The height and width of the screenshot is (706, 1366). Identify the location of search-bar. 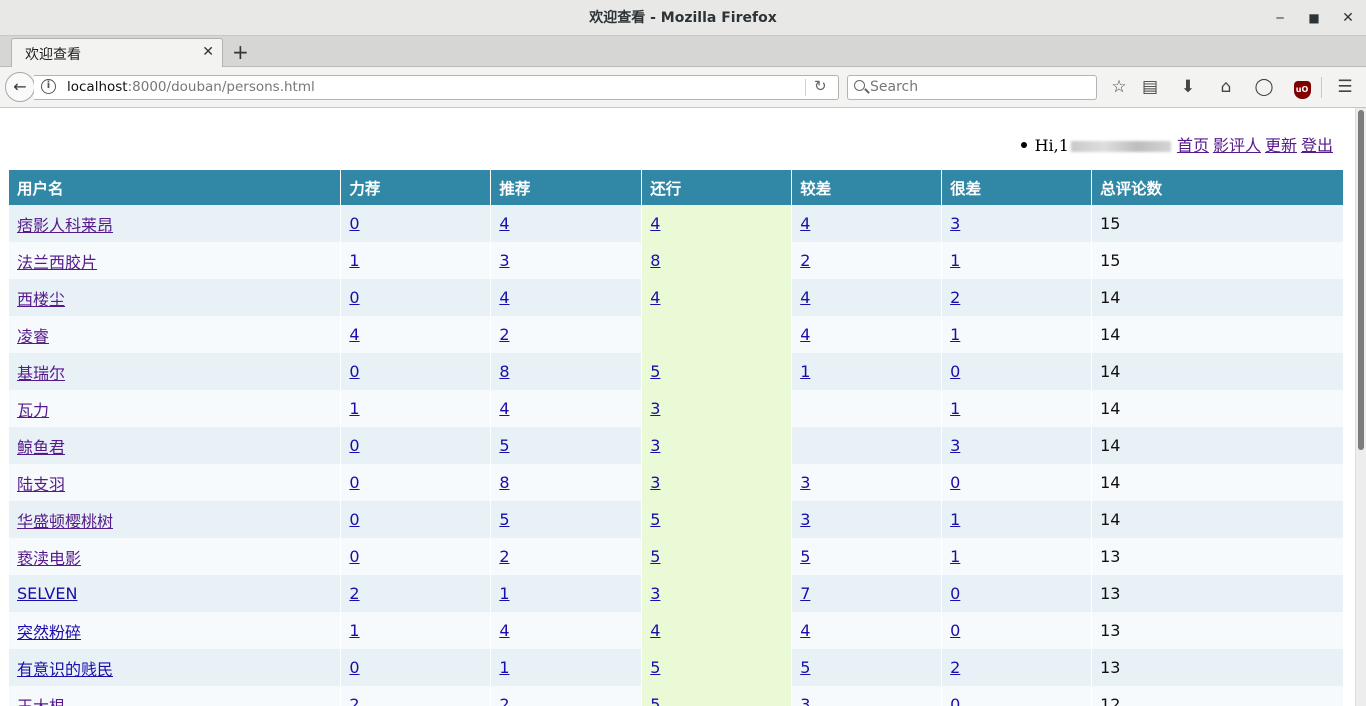
(972, 87).